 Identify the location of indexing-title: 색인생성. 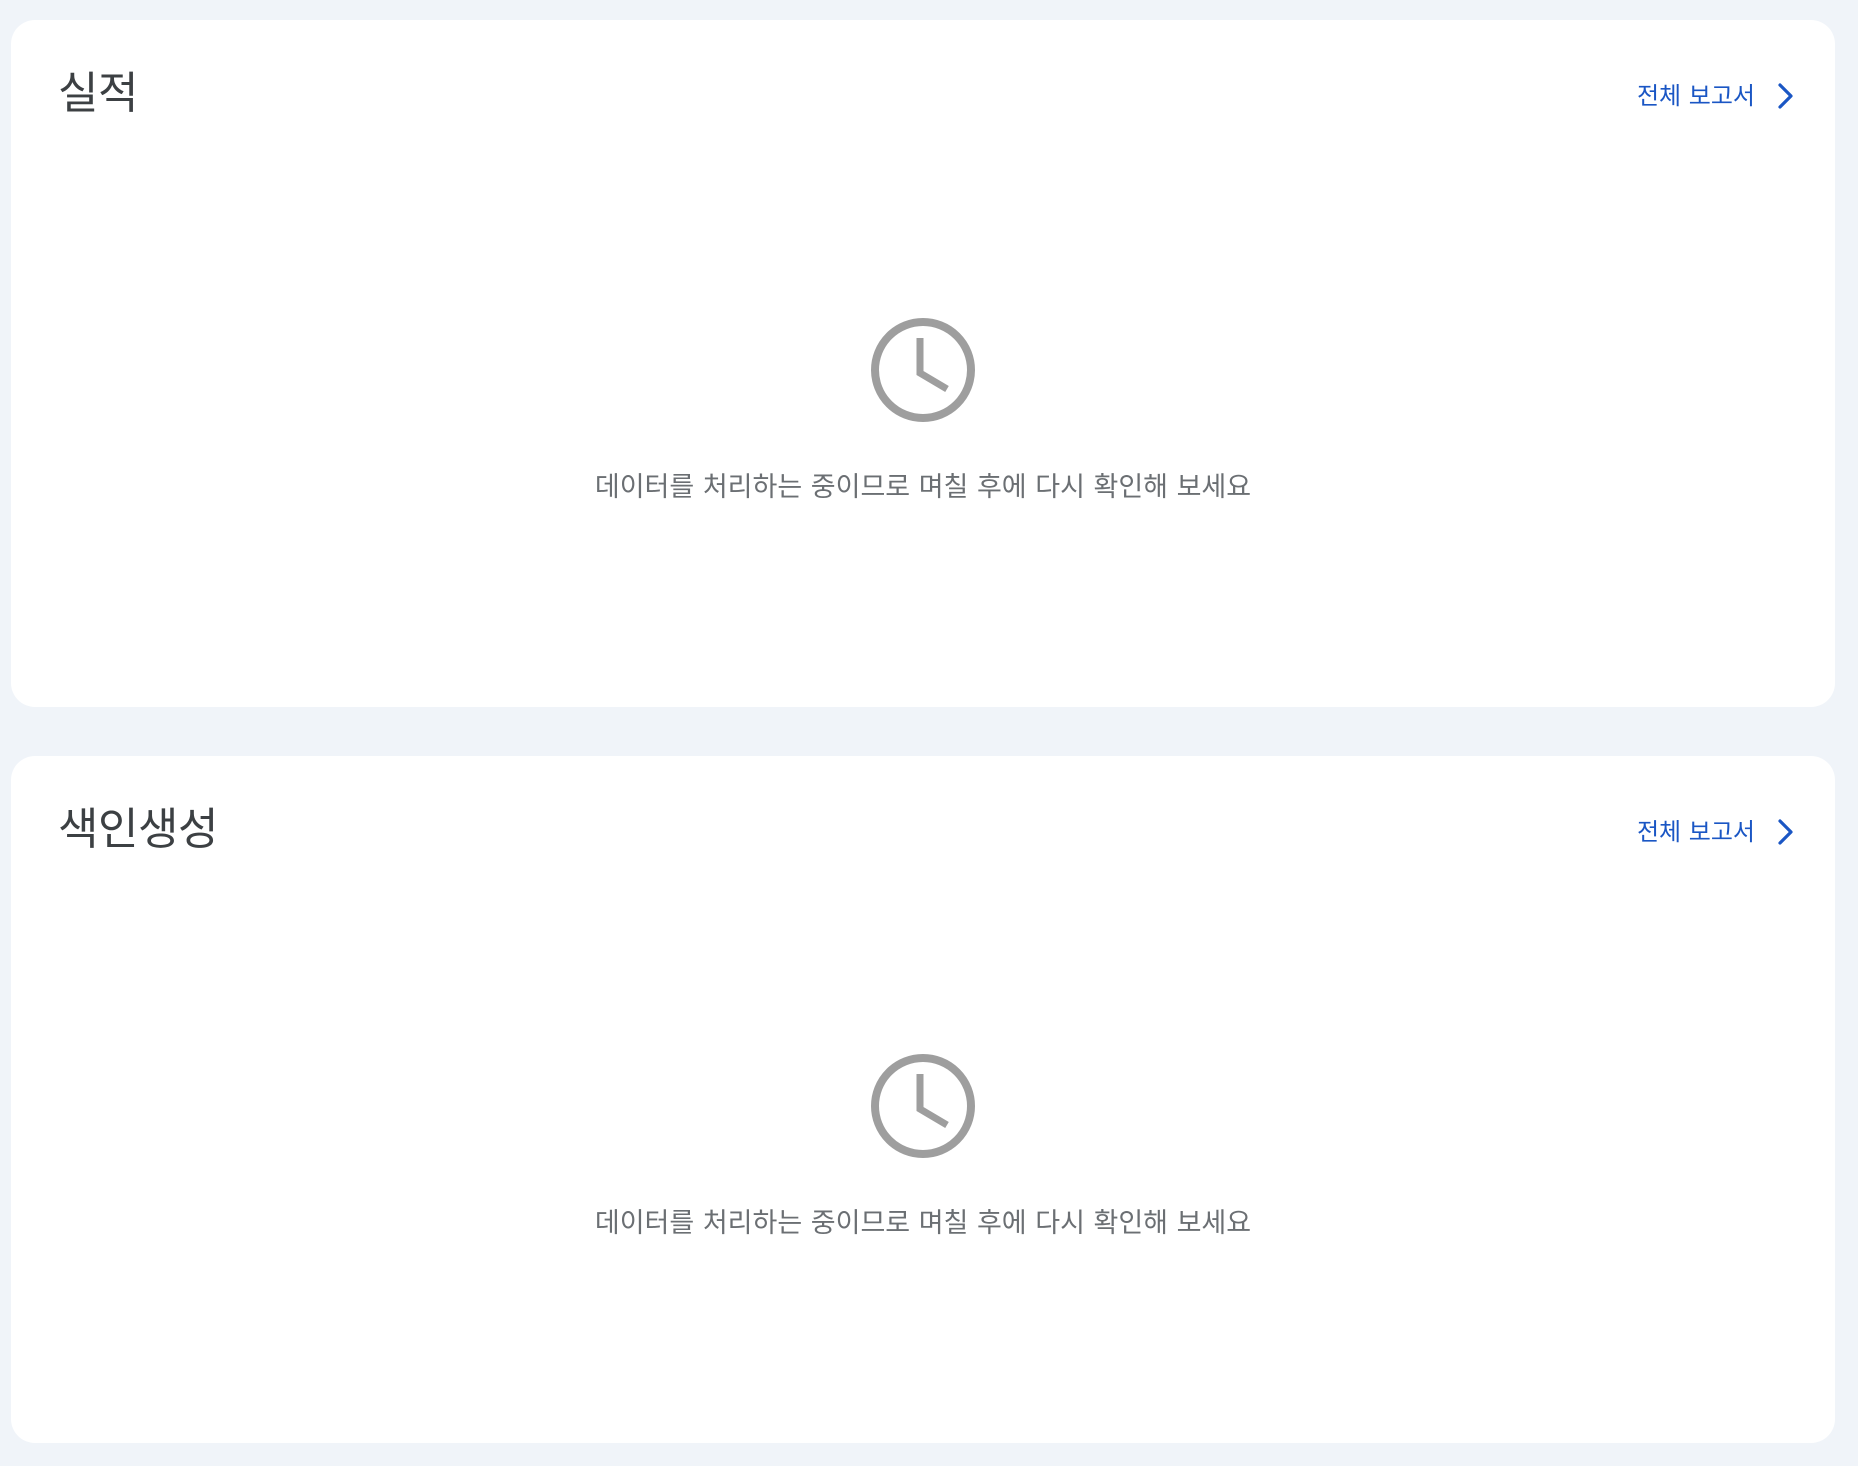
(138, 829).